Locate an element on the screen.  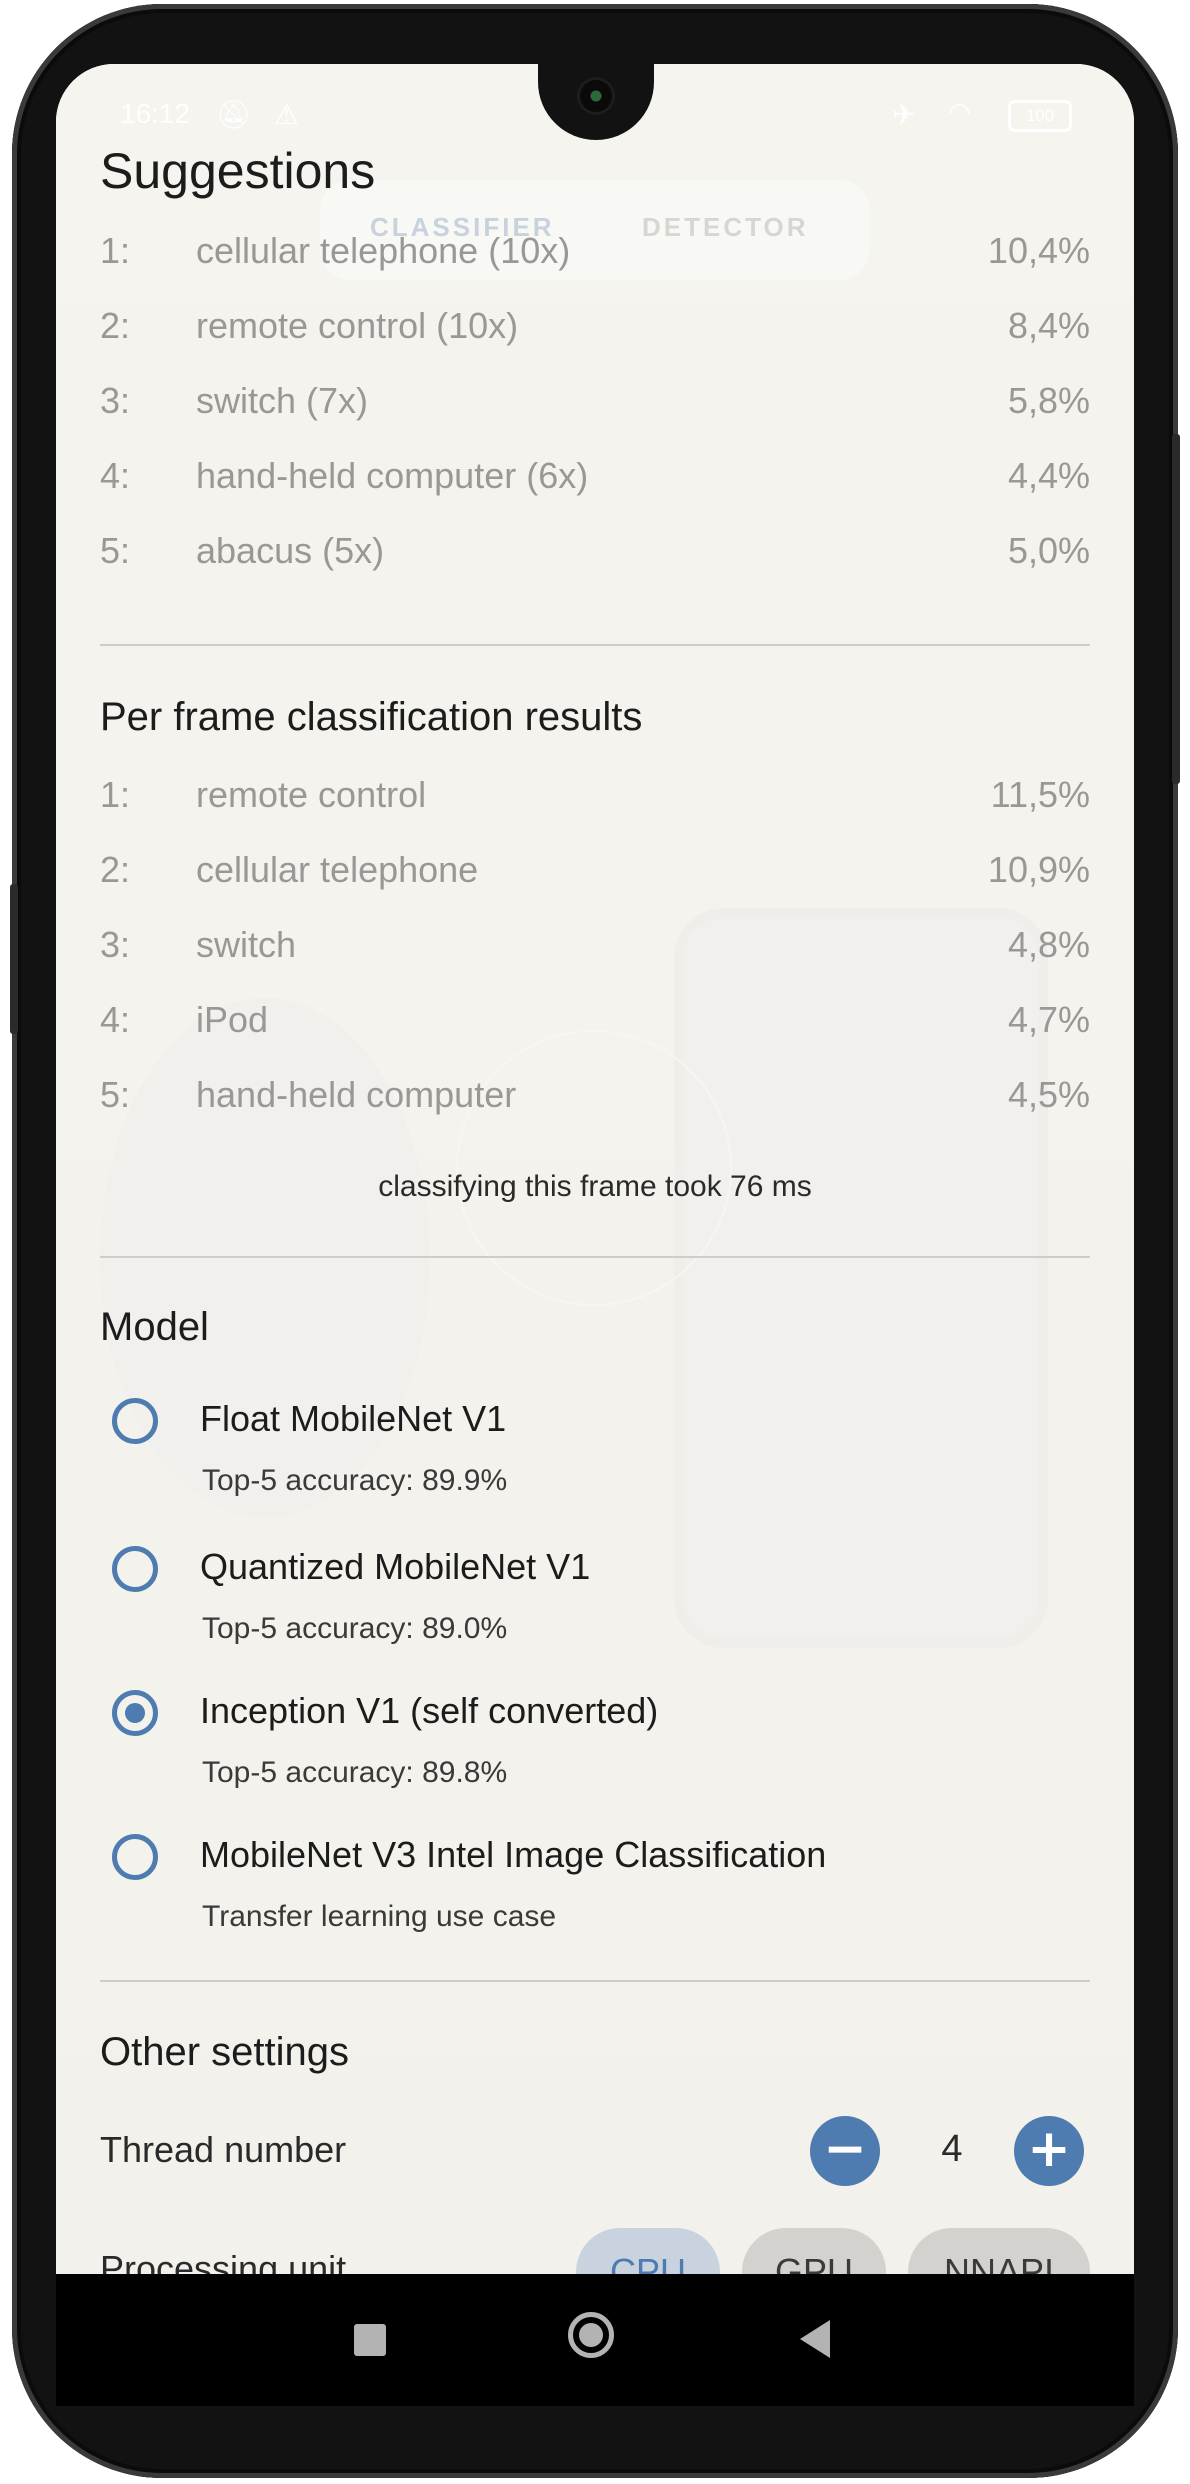
thread-number-label: Thread number is located at coordinates (223, 2149).